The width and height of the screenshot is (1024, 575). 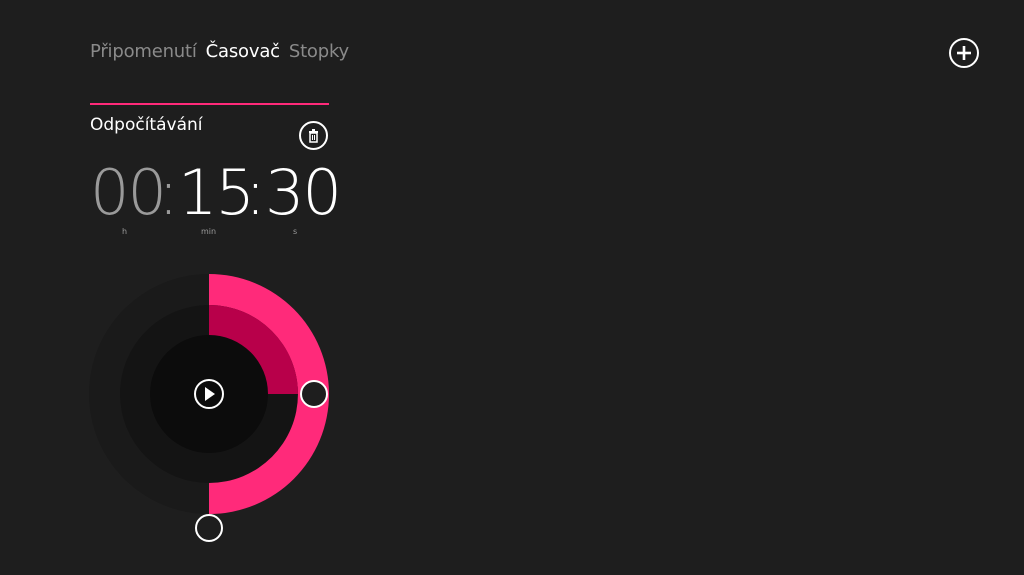 I want to click on main-tabs: Připomenutí Časovač Stopky, so click(x=219, y=51).